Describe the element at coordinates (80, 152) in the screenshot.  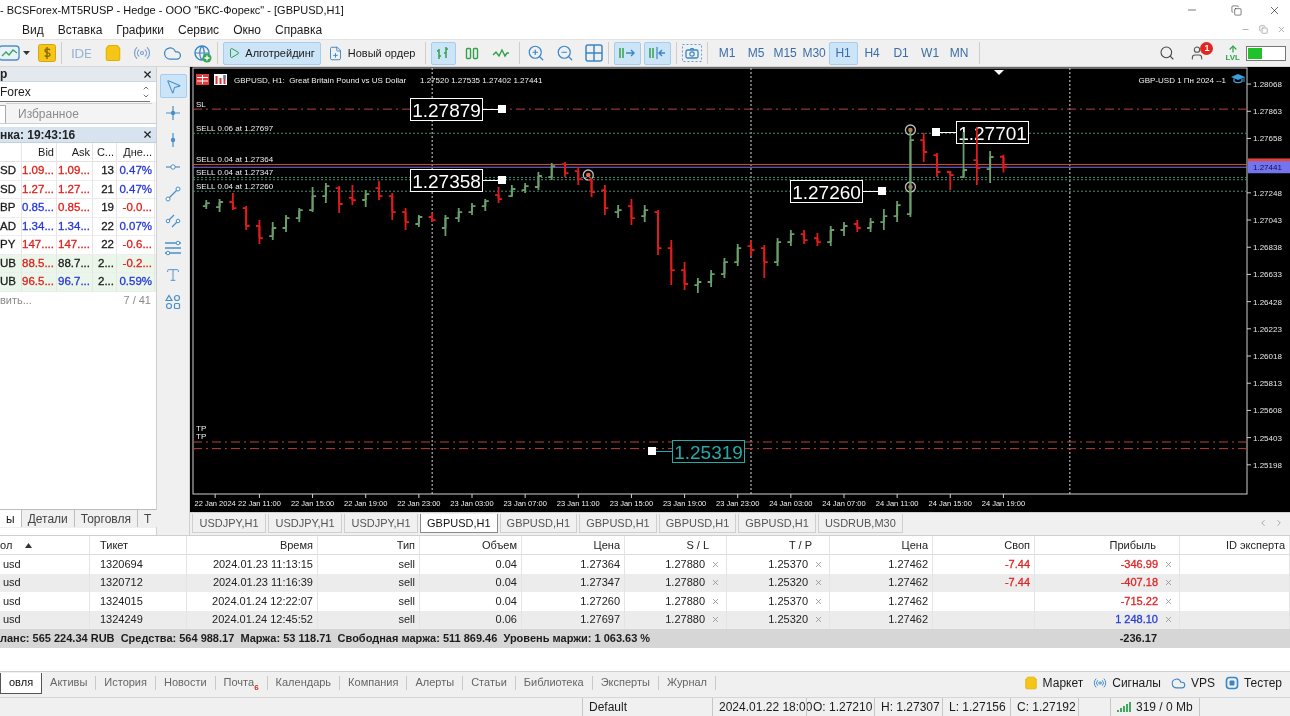
I see `column-header: Ask` at that location.